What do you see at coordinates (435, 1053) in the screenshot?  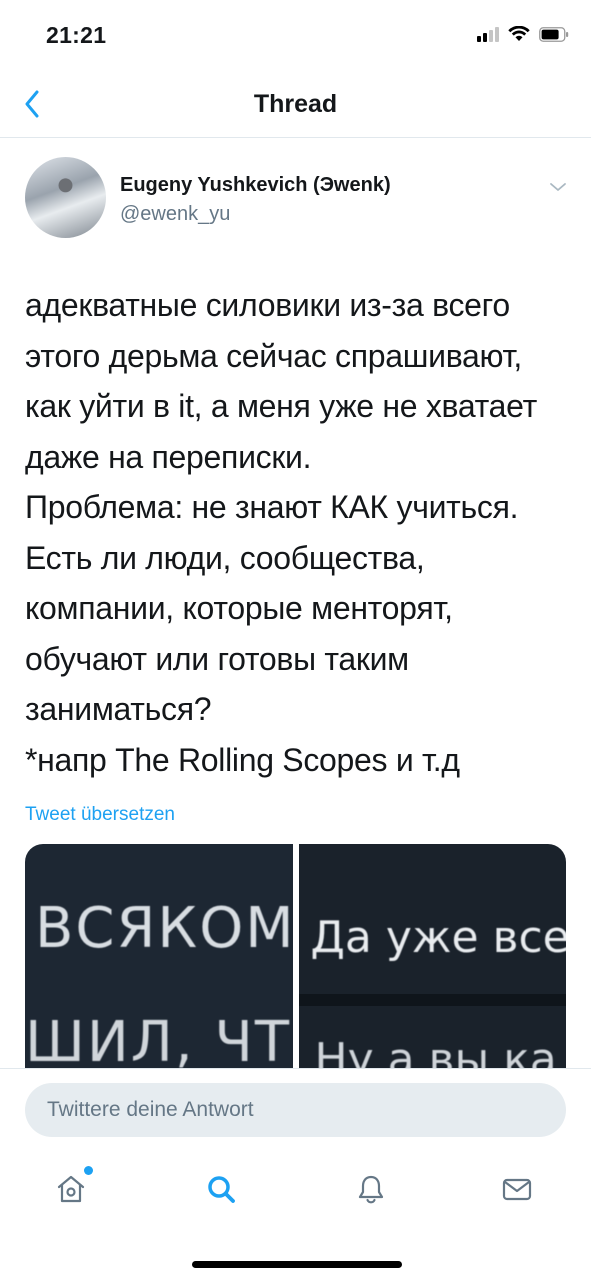 I see `media-text: Ну а вы ка` at bounding box center [435, 1053].